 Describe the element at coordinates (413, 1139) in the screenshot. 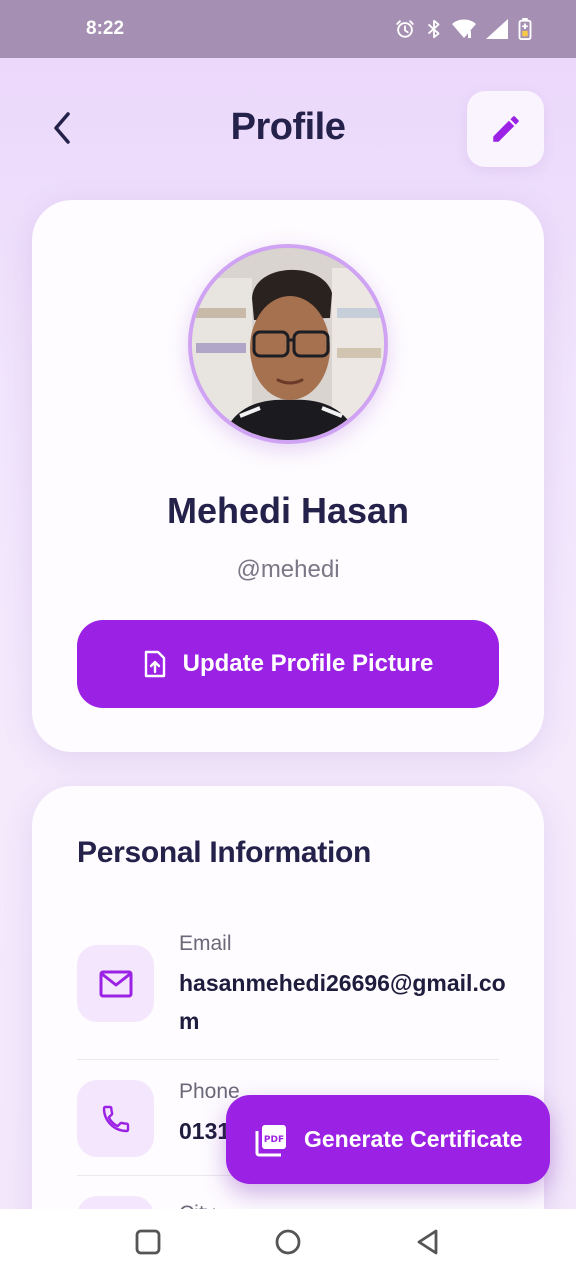

I see `generate-certificate-label: Generate Certificate` at that location.